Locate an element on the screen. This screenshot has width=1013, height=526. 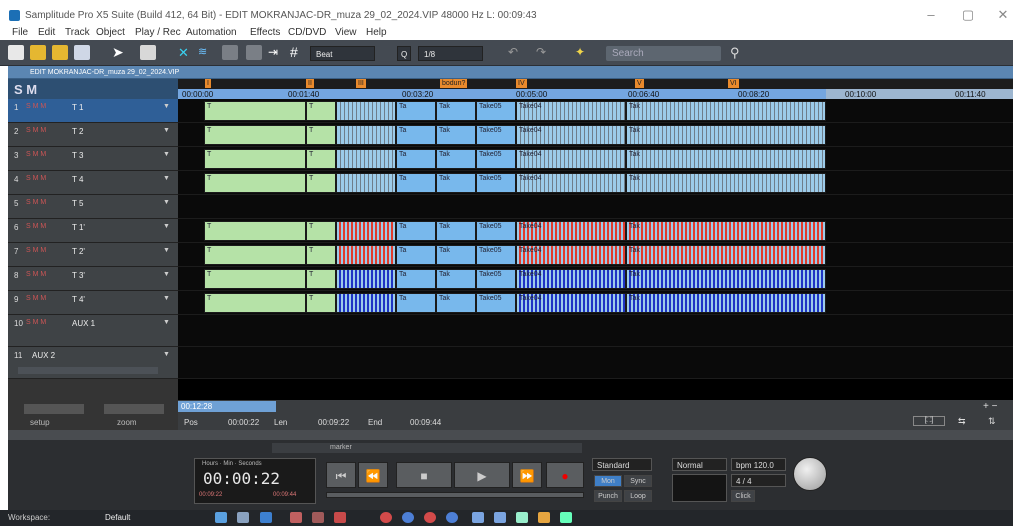
track-header: 2 S M M T 2 ▼ is located at coordinates (93, 135).